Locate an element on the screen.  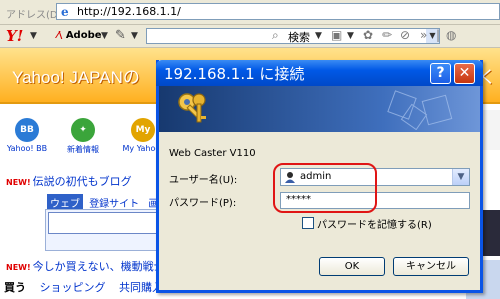
password-label: パスワード(P): is located at coordinates (203, 203).